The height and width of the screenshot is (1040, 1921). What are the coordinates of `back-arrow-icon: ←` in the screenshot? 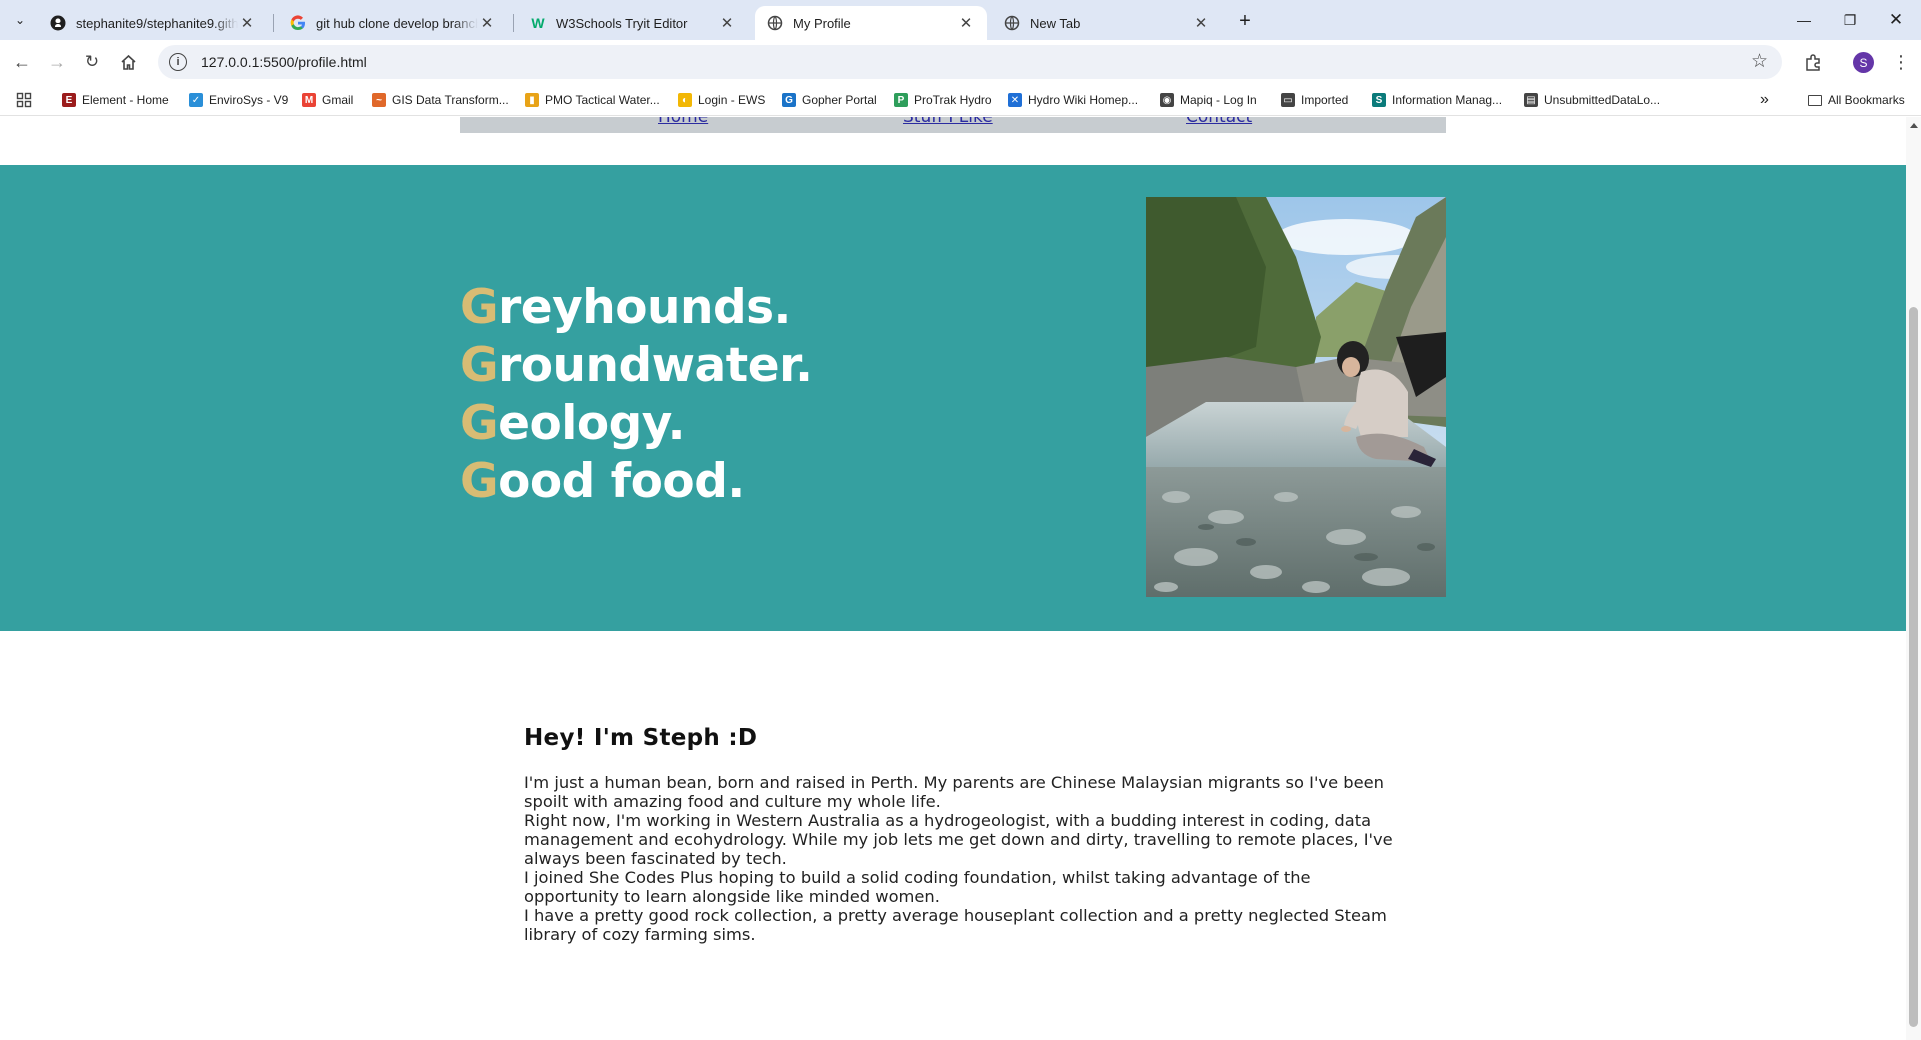 It's located at (22, 62).